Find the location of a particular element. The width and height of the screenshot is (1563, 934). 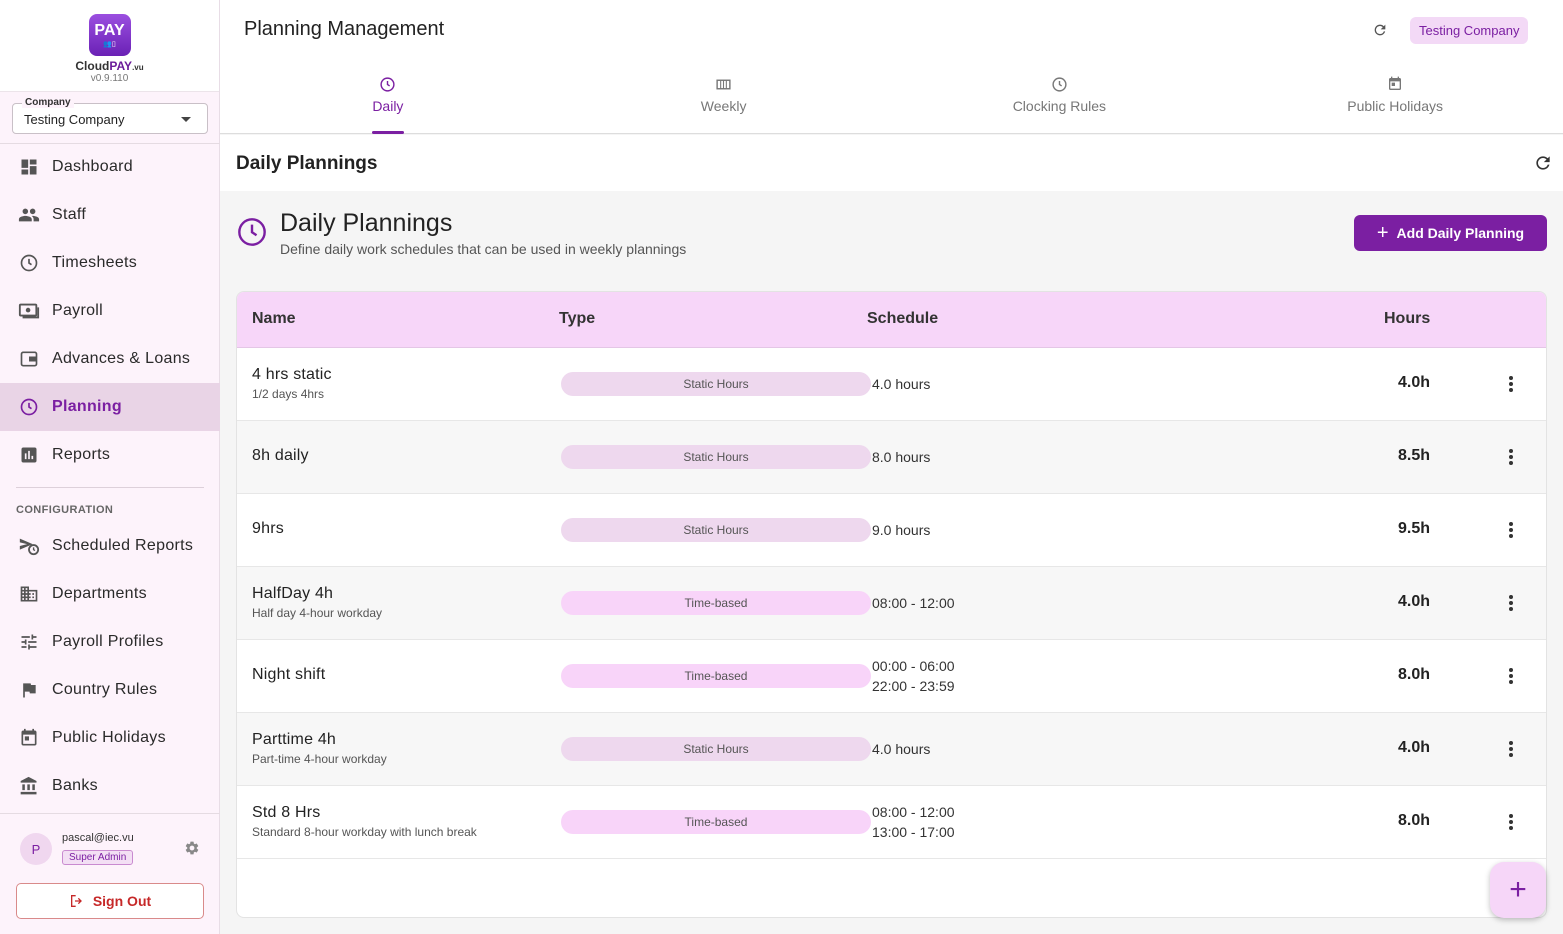

schedule-line: 13:00 - 17:00 is located at coordinates (913, 832).